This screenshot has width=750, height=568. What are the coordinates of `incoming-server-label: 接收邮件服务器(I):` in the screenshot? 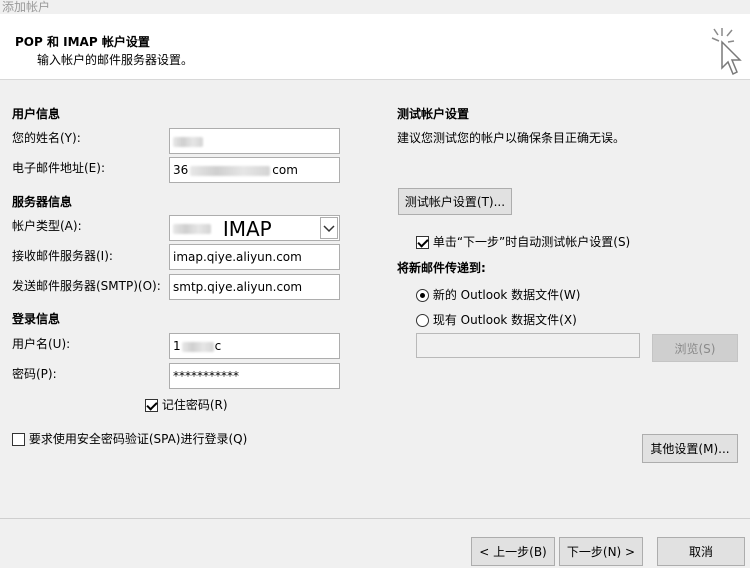 It's located at (62, 256).